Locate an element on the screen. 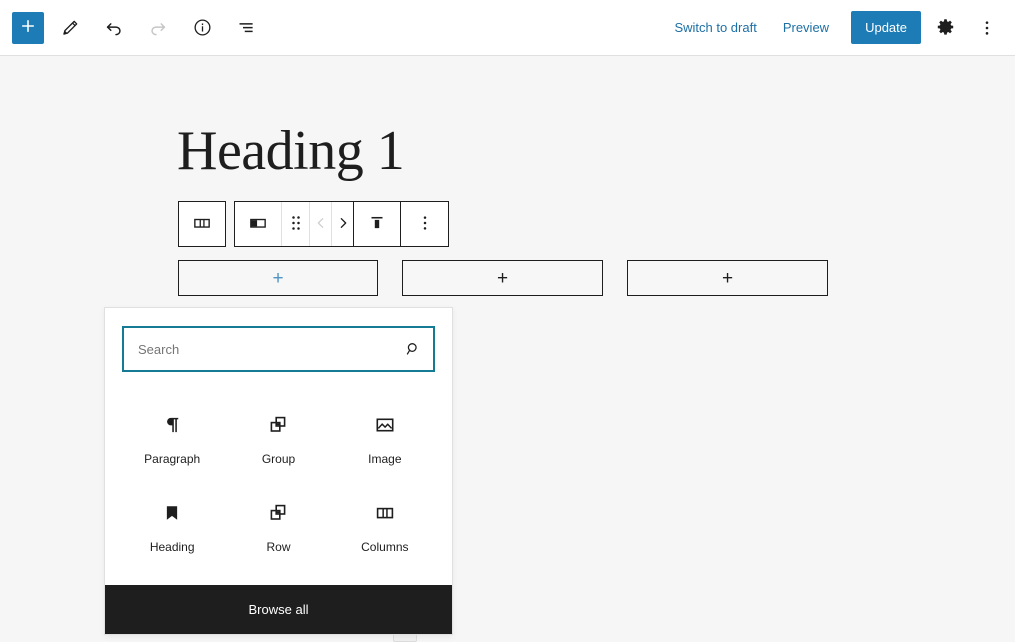  pilcrow-icon is located at coordinates (172, 425).